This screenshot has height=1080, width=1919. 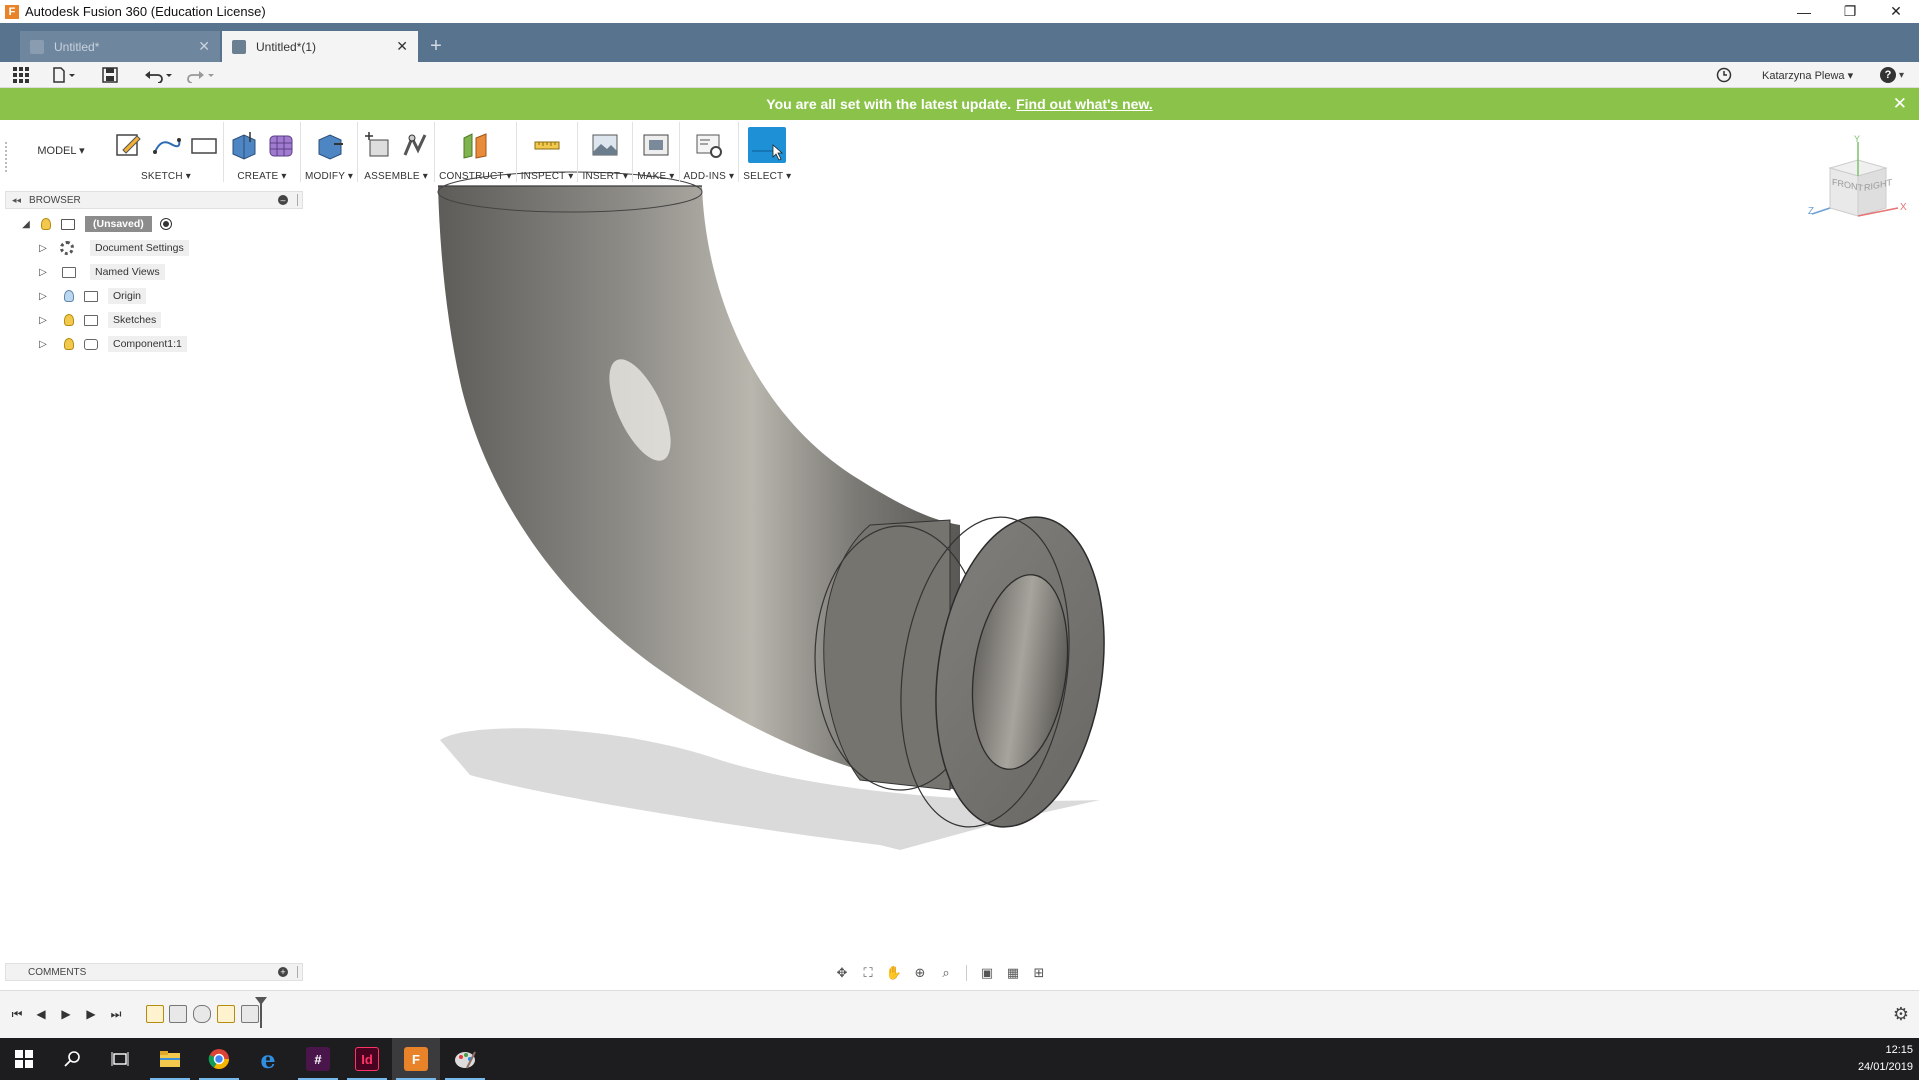 What do you see at coordinates (709, 176) in the screenshot?
I see `toolbar-label-add-ins: ADD-INS ▾` at bounding box center [709, 176].